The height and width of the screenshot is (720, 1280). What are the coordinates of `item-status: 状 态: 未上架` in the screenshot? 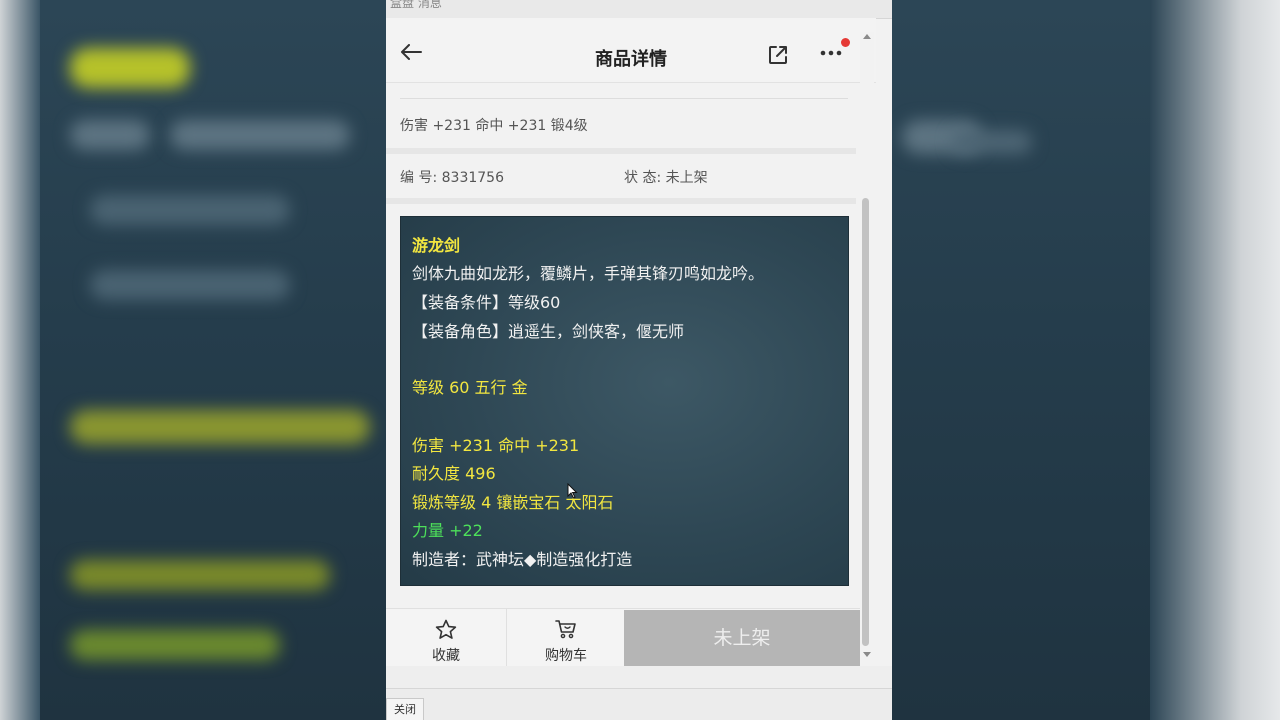 It's located at (666, 177).